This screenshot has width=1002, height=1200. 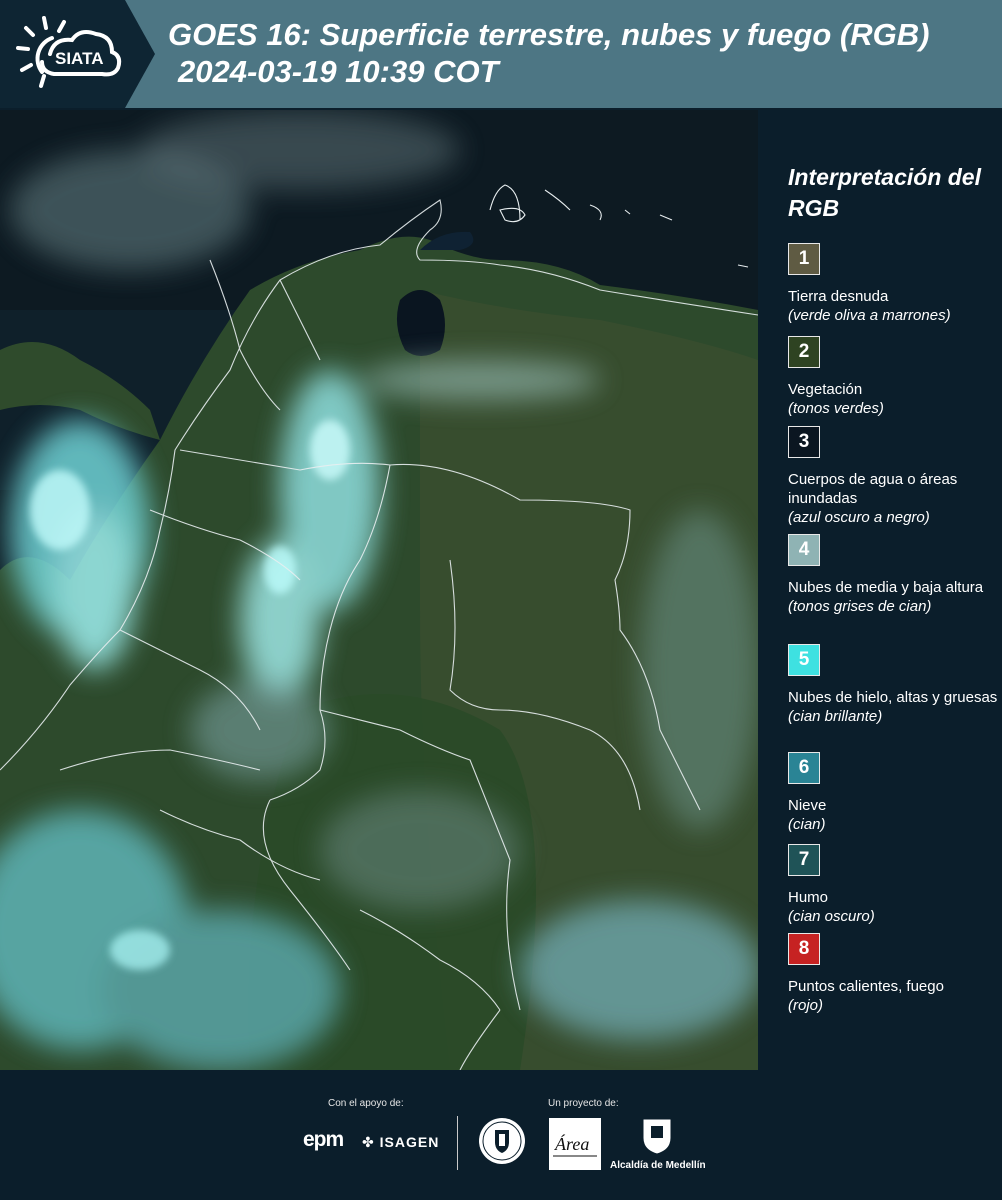 I want to click on legend-item-6: 6 Nieve (cian), so click(x=893, y=793).